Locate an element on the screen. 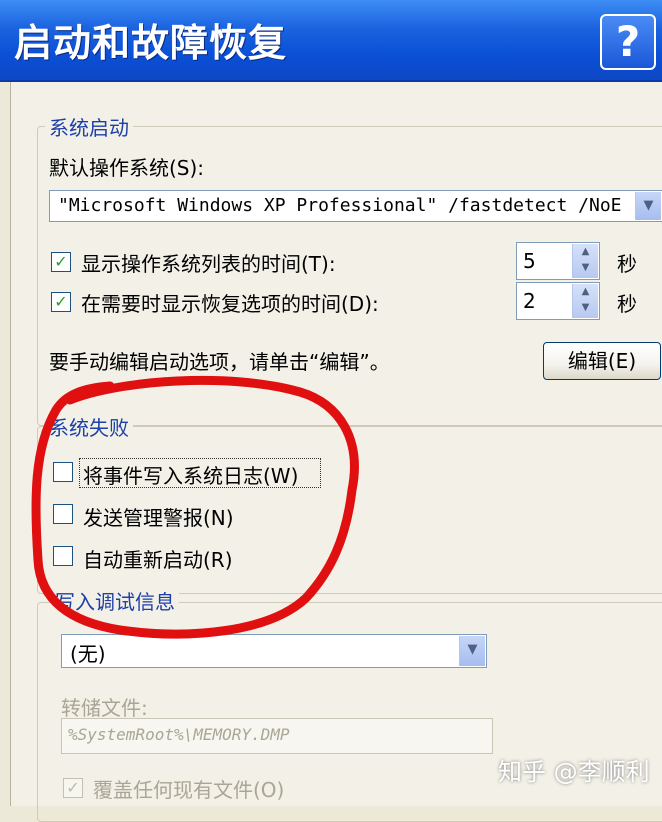 The height and width of the screenshot is (822, 662). show-recovery-unit: 秒 is located at coordinates (627, 304).